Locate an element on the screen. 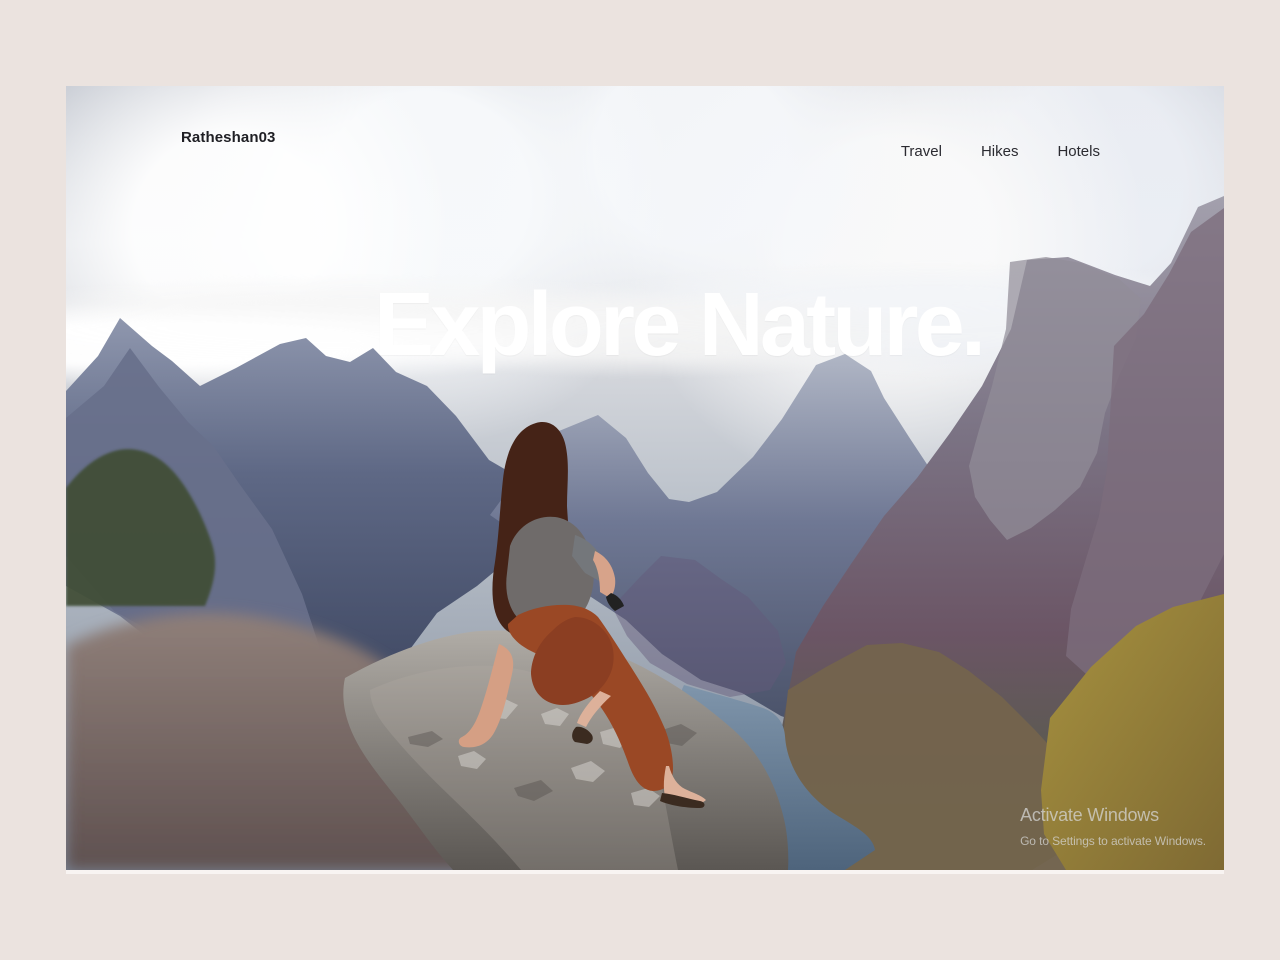 Image resolution: width=1280 pixels, height=960 pixels. watermark-title: Activate Windows is located at coordinates (1089, 815).